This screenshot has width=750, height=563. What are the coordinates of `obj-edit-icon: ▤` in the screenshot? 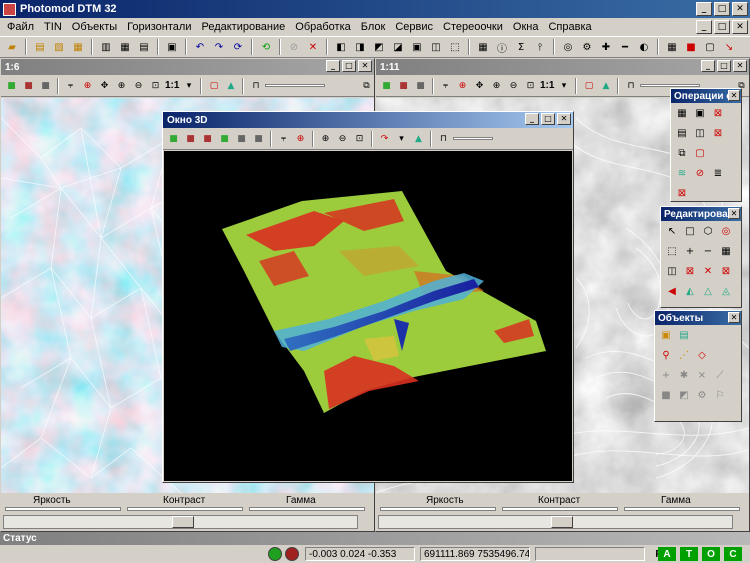 It's located at (684, 335).